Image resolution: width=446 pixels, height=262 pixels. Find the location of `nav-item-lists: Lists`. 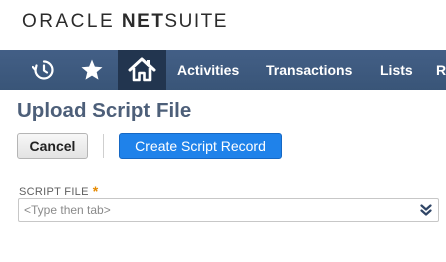

nav-item-lists: Lists is located at coordinates (396, 70).